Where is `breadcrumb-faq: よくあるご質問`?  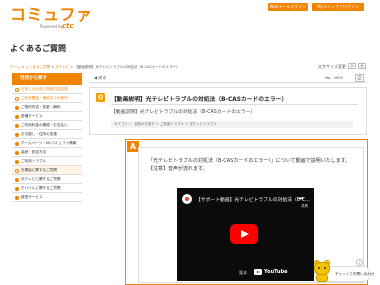
breadcrumb-faq: よくあるご質問 is located at coordinates (38, 67).